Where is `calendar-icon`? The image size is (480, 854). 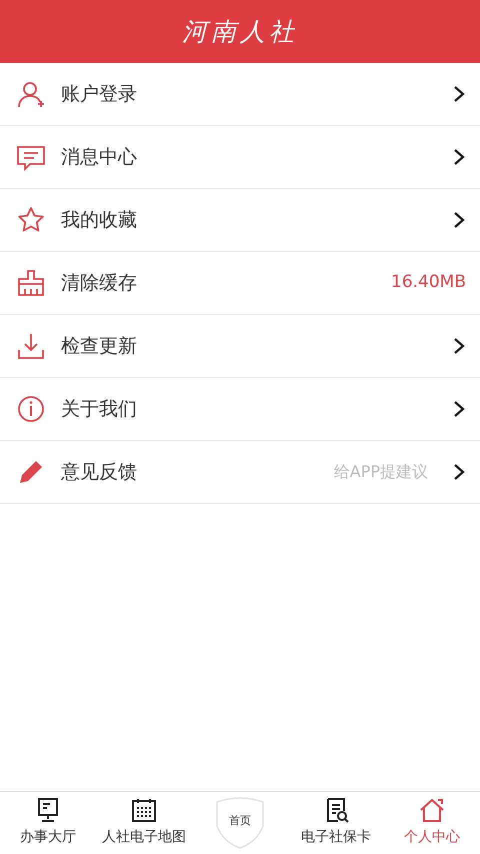
calendar-icon is located at coordinates (144, 810).